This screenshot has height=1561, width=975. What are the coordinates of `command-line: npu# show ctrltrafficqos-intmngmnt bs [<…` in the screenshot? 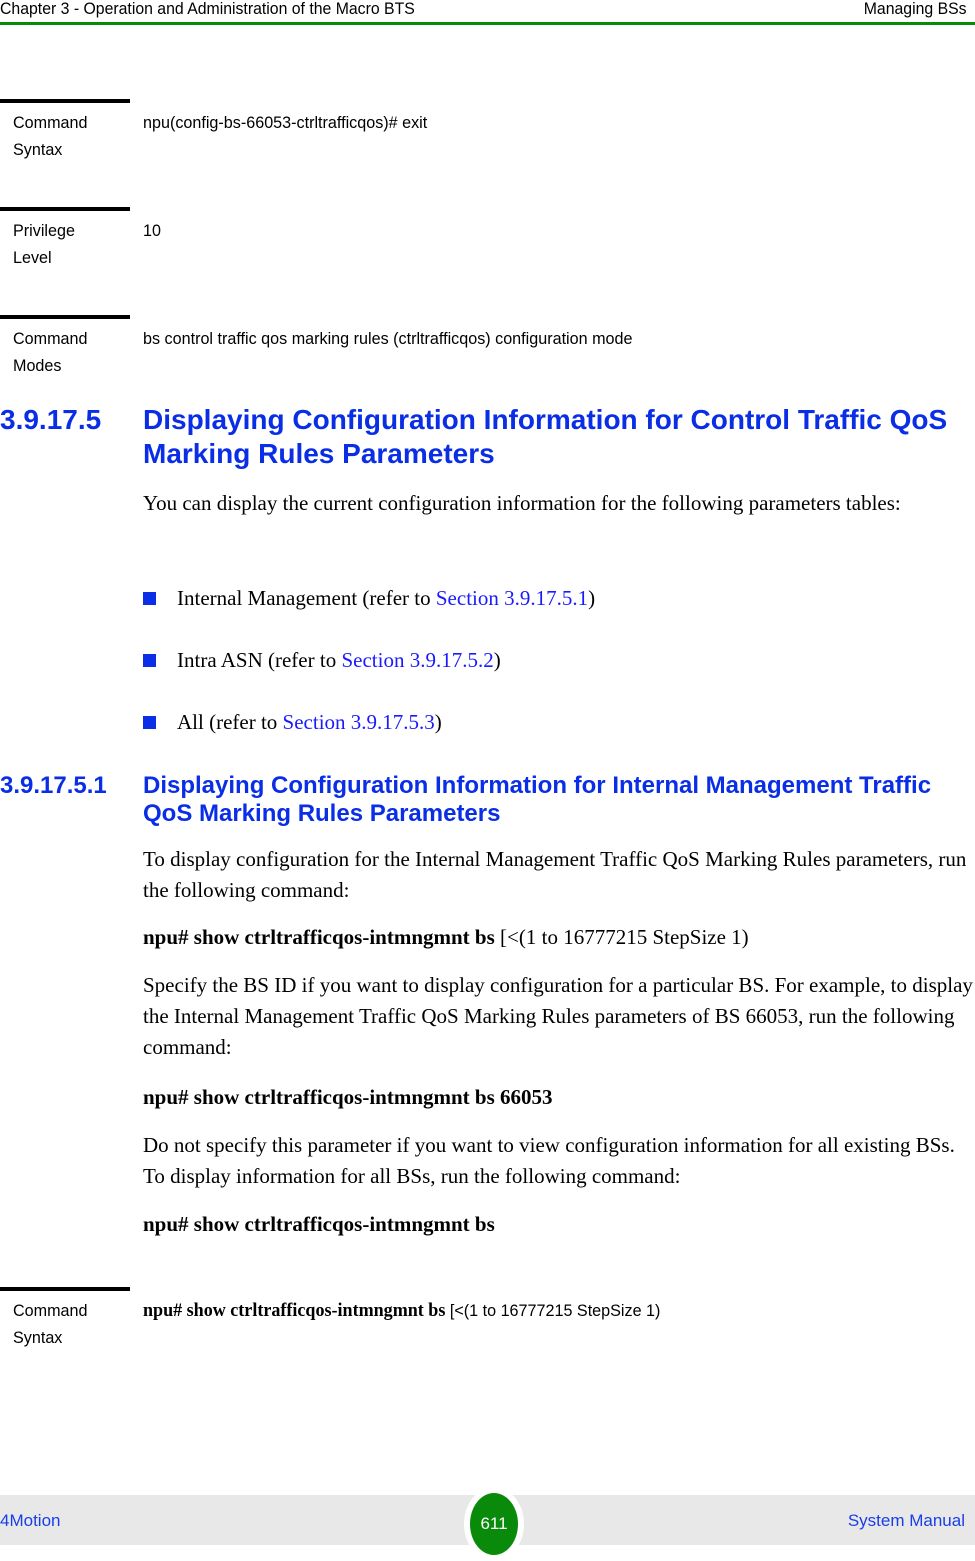 It's located at (446, 937).